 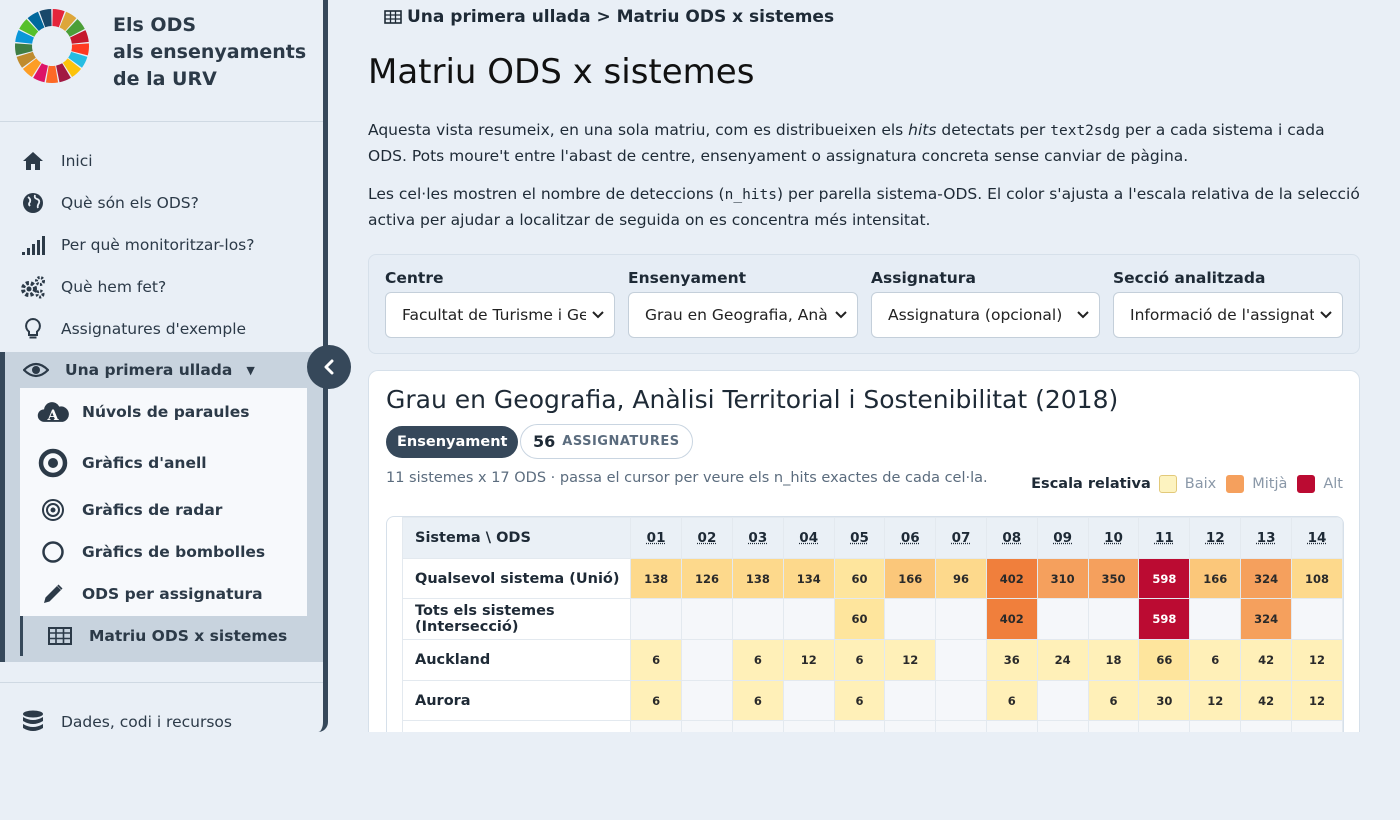 What do you see at coordinates (1113, 578) in the screenshot?
I see `matrix-cell: 350` at bounding box center [1113, 578].